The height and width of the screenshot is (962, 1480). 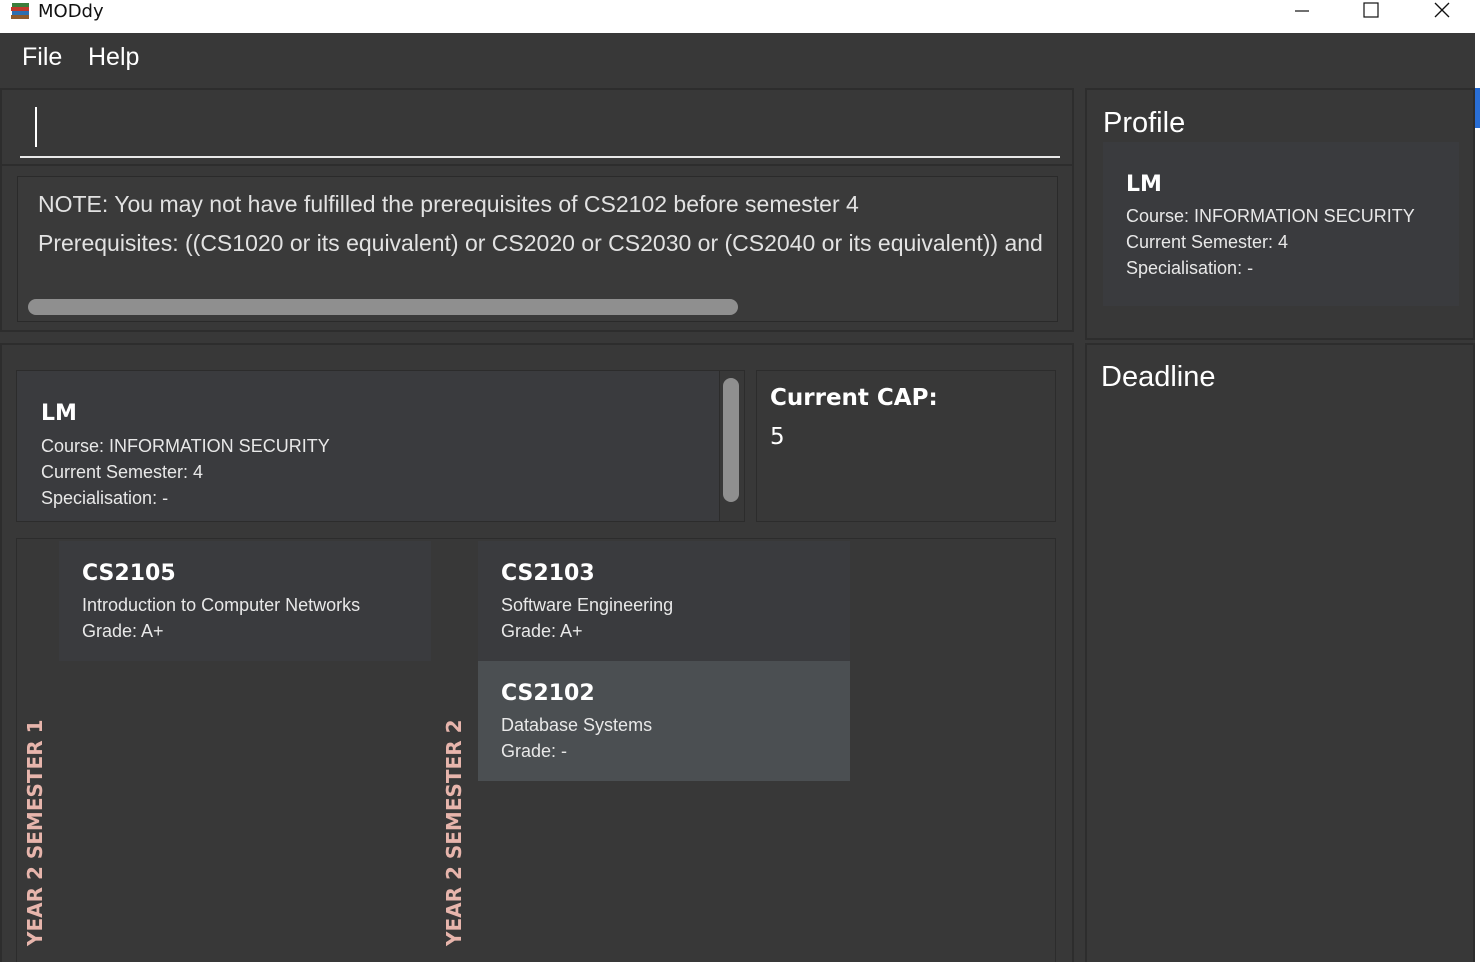 What do you see at coordinates (1144, 184) in the screenshot?
I see `profile-name: LM` at bounding box center [1144, 184].